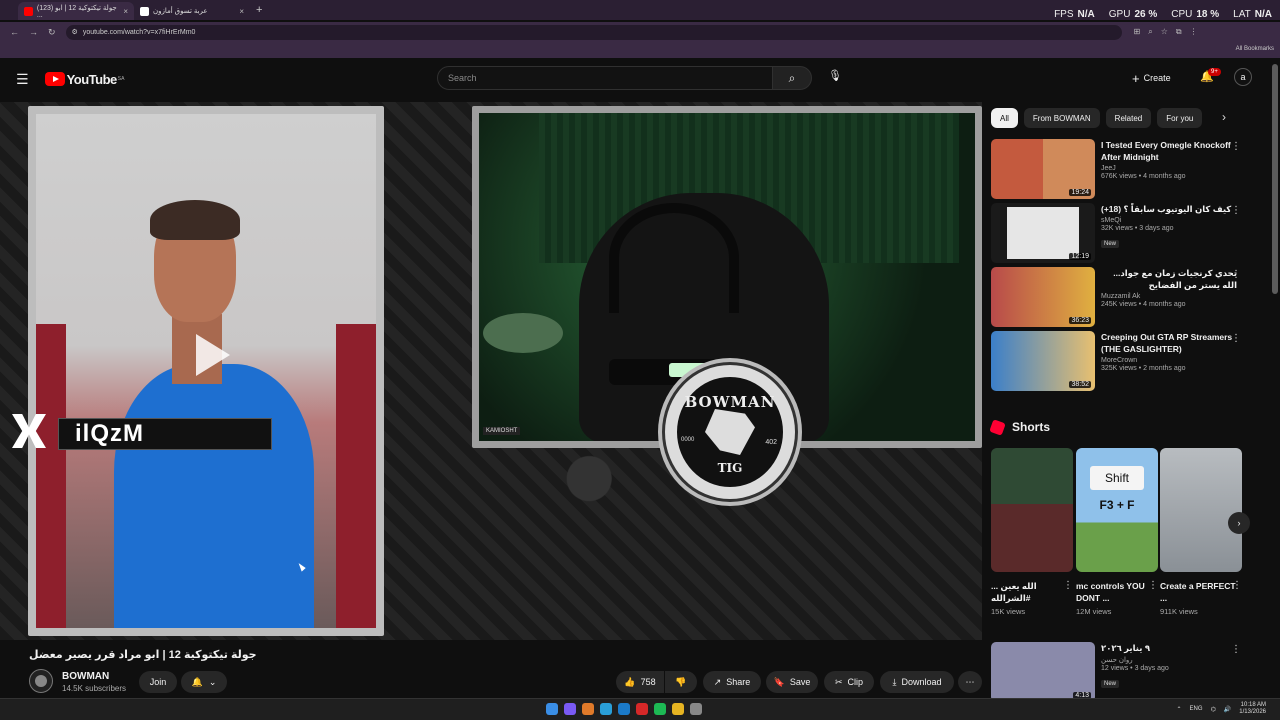  I want to click on chevron-up-icon: ⌃, so click(1179, 709).